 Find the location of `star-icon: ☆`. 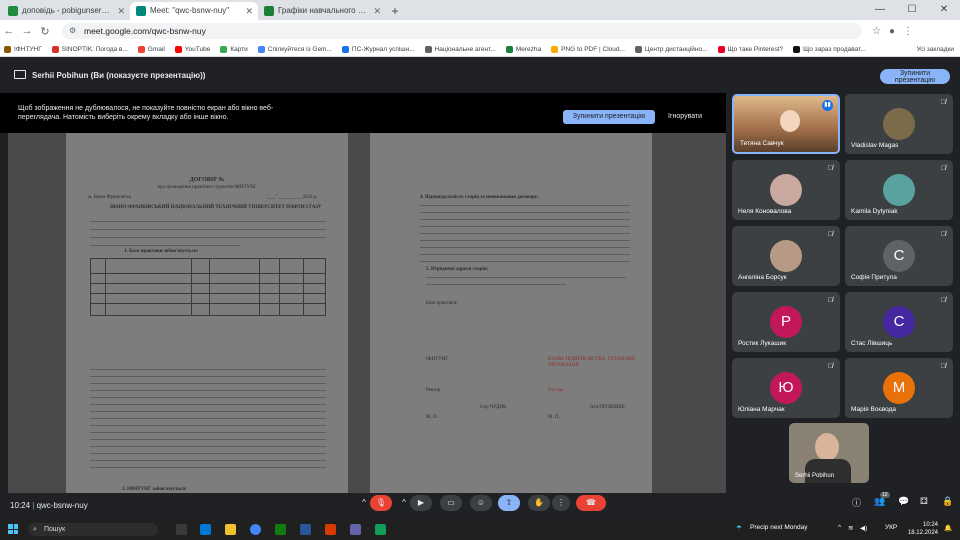

star-icon: ☆ is located at coordinates (876, 31).